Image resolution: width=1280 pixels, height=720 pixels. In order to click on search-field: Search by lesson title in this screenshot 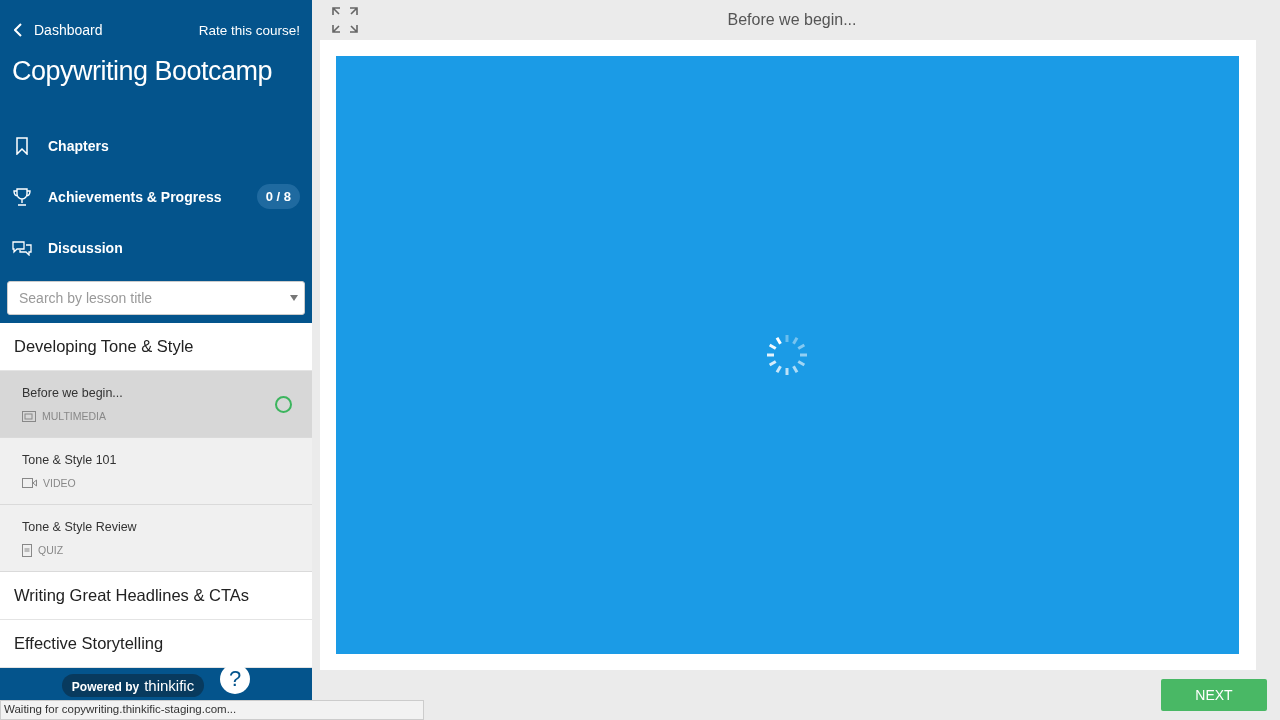, I will do `click(156, 298)`.